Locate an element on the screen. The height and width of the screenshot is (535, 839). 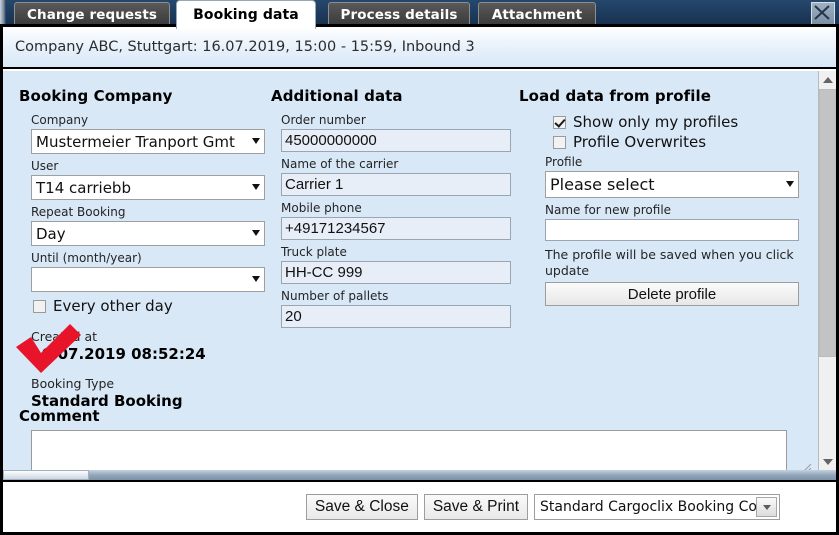
every-other-day-label: Every other day is located at coordinates (113, 306).